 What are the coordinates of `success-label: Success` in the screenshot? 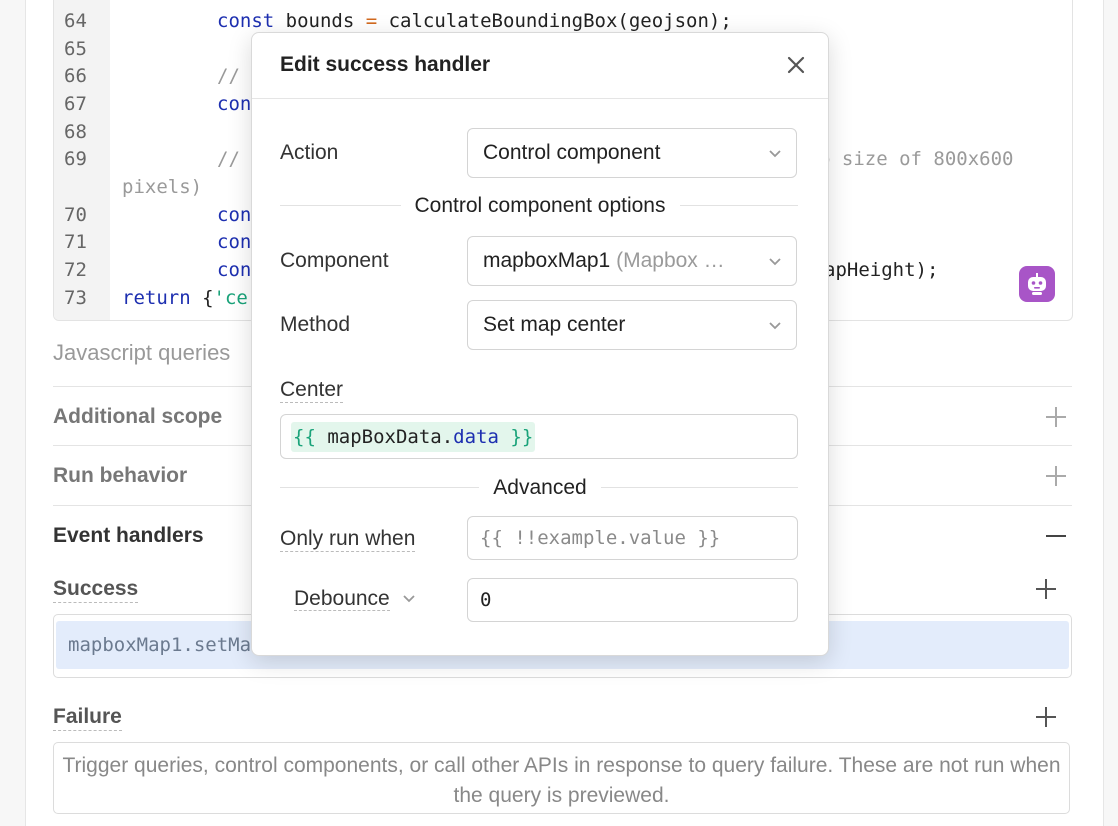 It's located at (96, 590).